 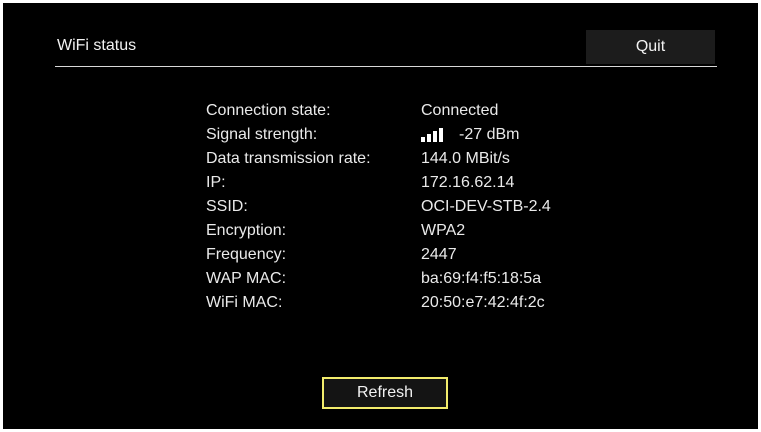 What do you see at coordinates (385, 393) in the screenshot?
I see `refresh-button: Refresh` at bounding box center [385, 393].